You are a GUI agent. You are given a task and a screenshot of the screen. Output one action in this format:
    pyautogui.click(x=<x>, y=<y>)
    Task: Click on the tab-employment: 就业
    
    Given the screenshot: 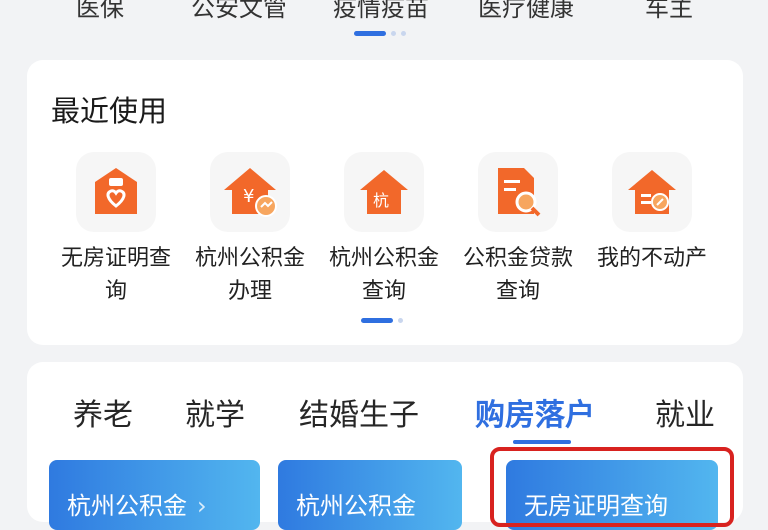 What is the action you would take?
    pyautogui.click(x=685, y=412)
    